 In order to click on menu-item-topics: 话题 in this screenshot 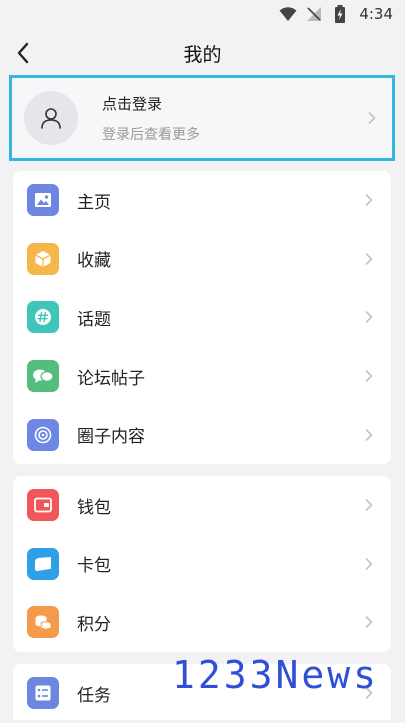, I will do `click(202, 317)`.